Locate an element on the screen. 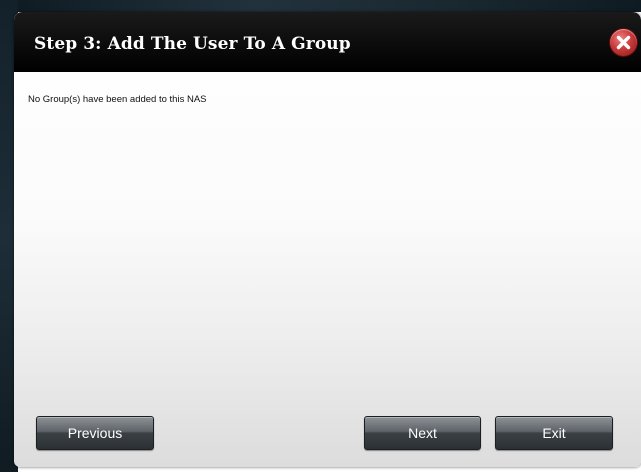 The height and width of the screenshot is (472, 641). exit-button: Exit is located at coordinates (554, 433).